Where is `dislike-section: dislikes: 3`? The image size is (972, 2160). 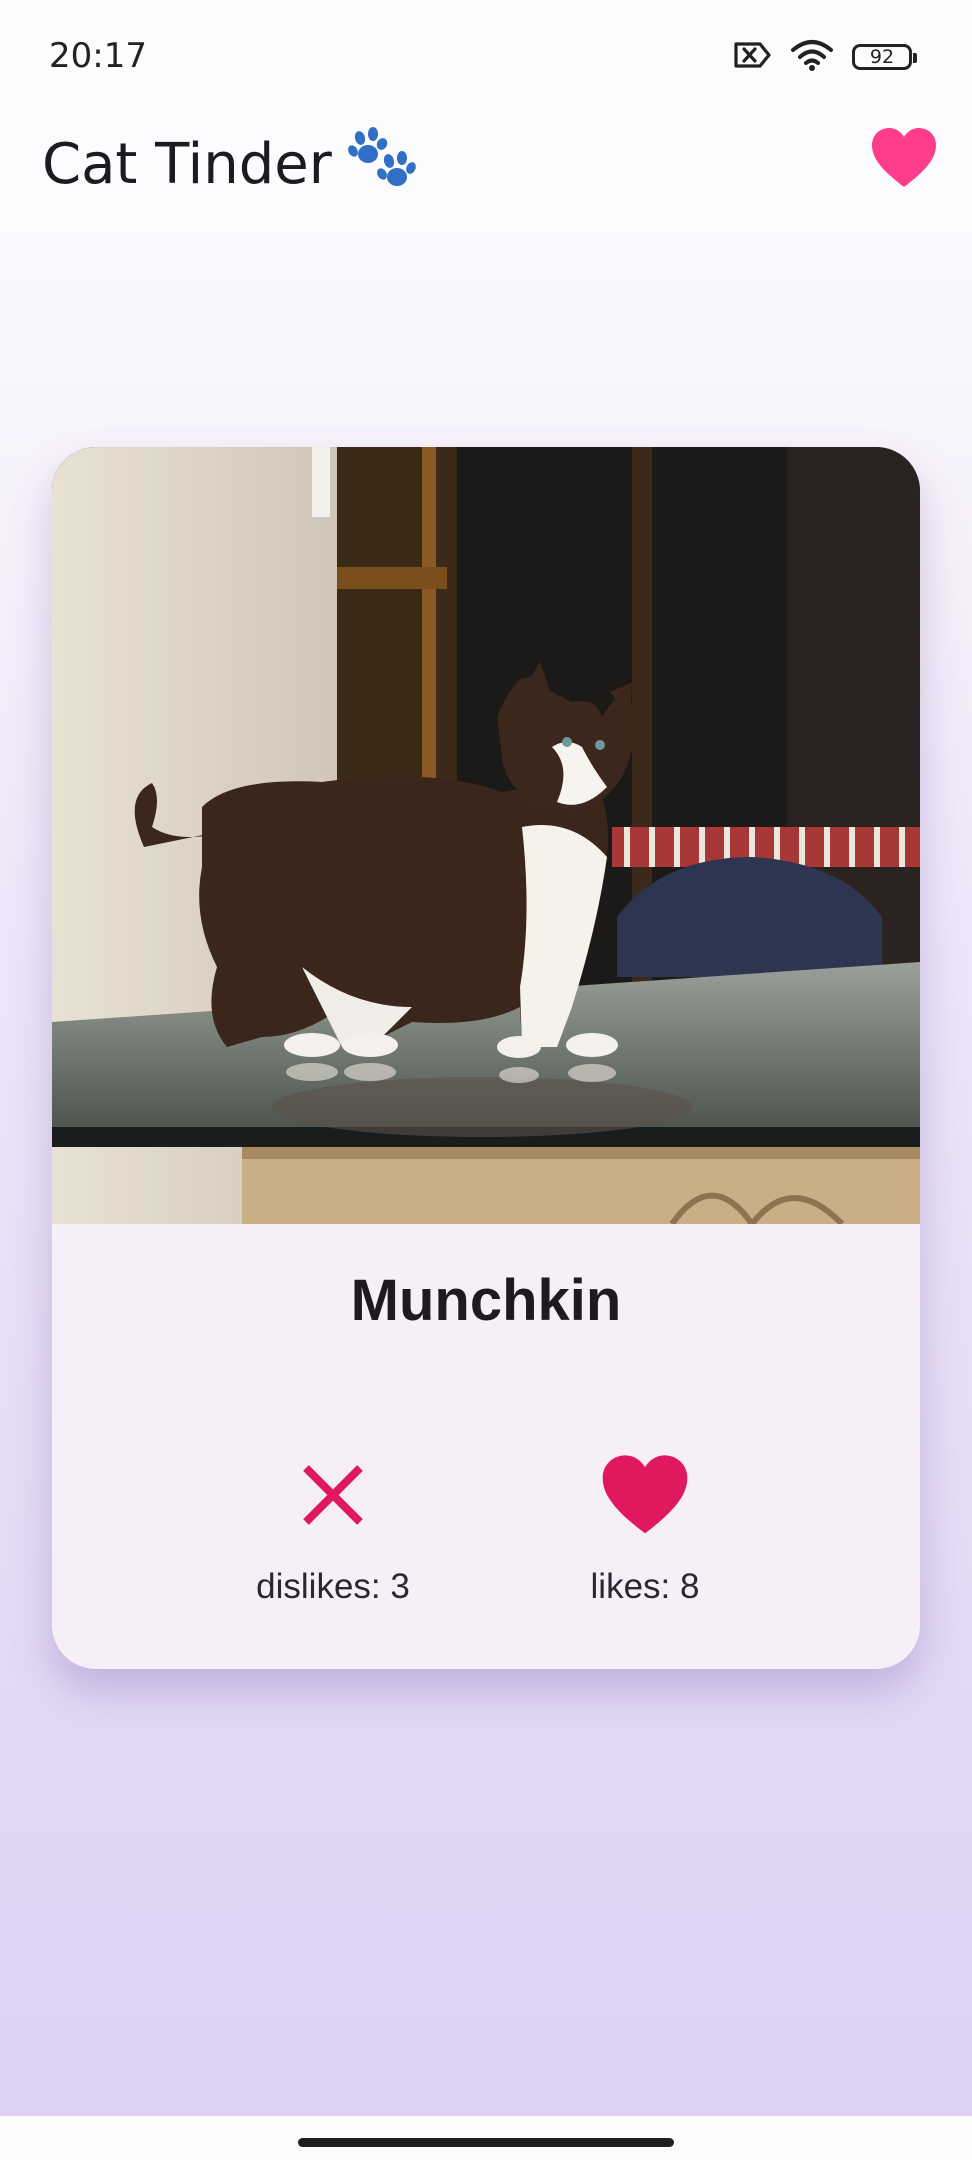 dislike-section: dislikes: 3 is located at coordinates (333, 1527).